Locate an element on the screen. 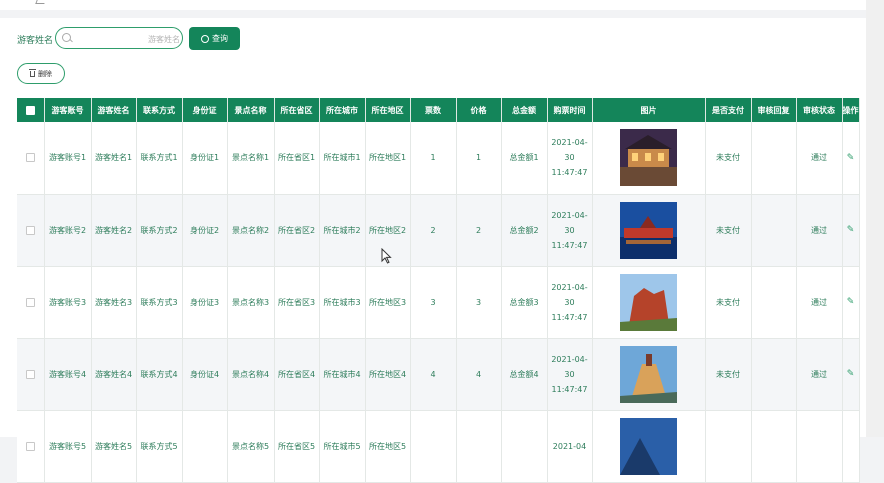 Image resolution: width=884 pixels, height=483 pixels. cell-province: 所在省区5 is located at coordinates (297, 446).